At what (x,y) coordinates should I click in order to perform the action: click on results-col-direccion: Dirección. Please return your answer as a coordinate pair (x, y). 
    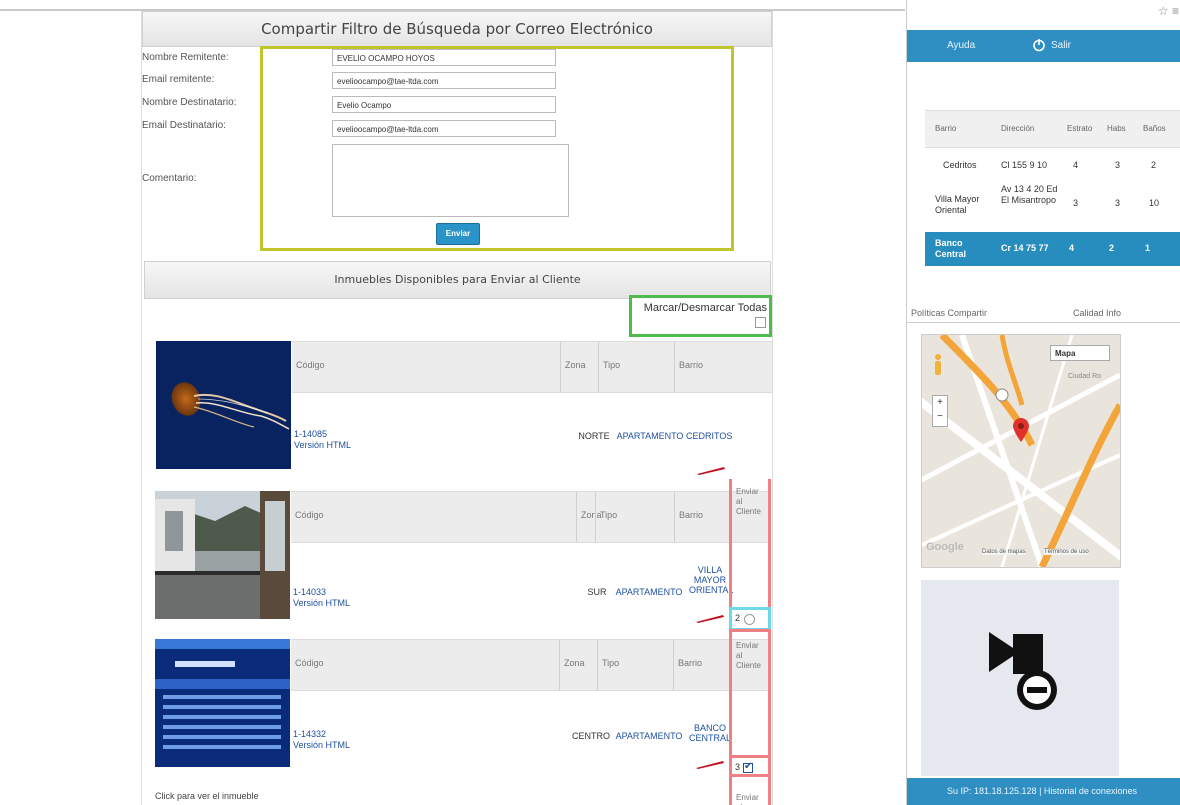
    Looking at the image, I should click on (1018, 128).